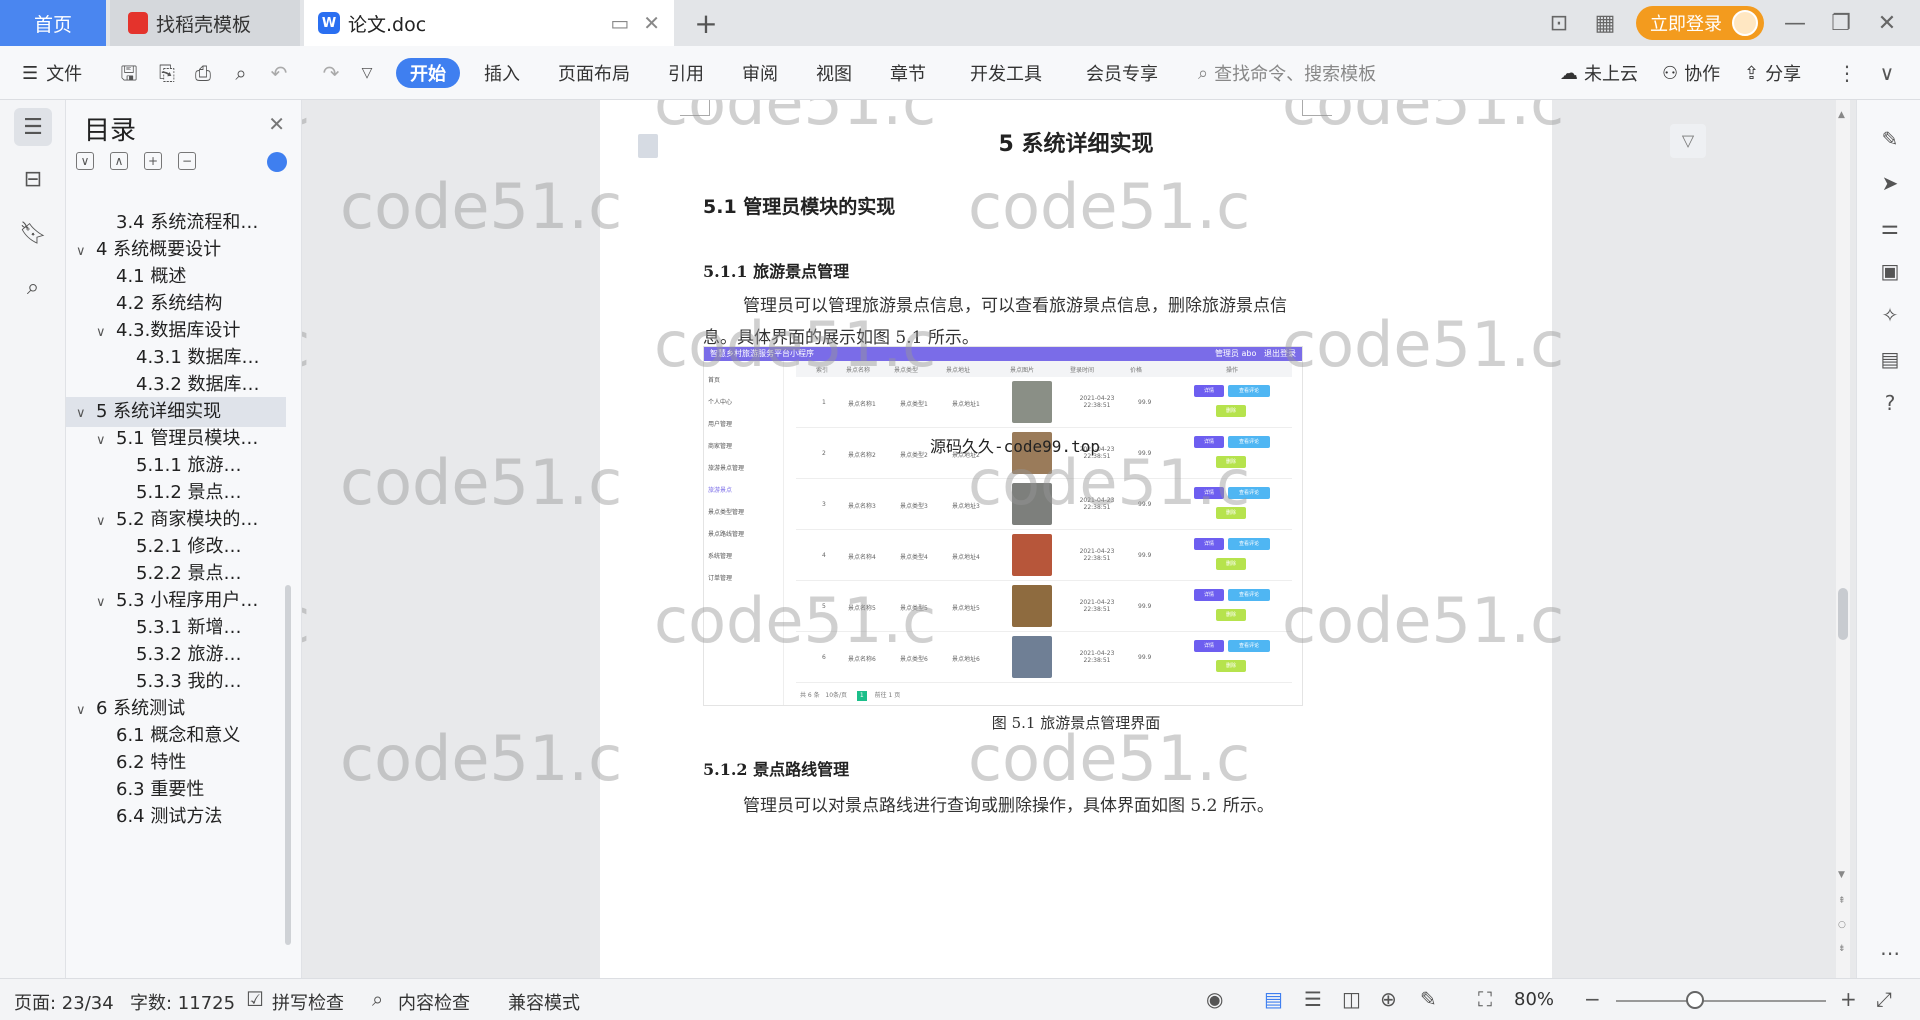  Describe the element at coordinates (1848, 999) in the screenshot. I see `zoom-in-icon: +` at that location.